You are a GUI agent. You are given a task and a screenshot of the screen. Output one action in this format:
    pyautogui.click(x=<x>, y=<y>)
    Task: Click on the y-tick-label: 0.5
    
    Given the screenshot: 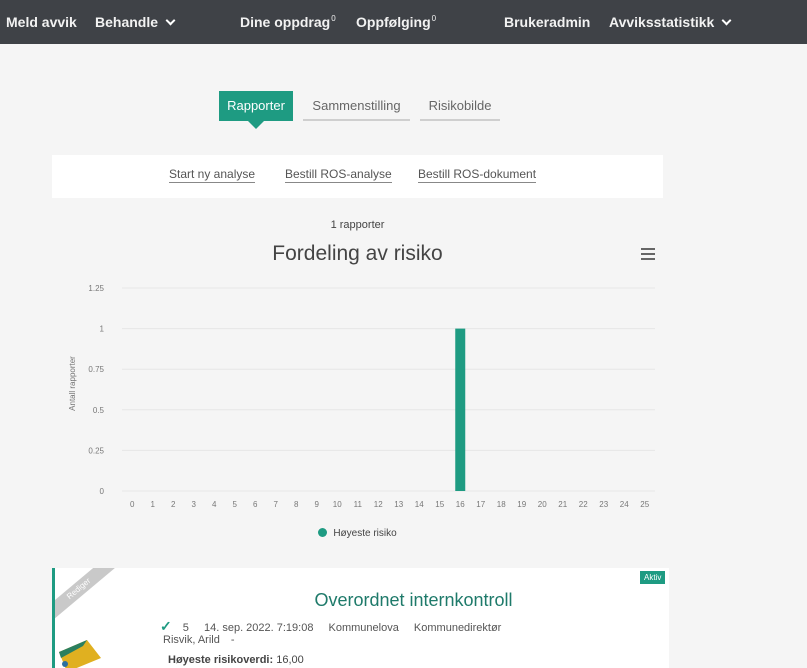 What is the action you would take?
    pyautogui.click(x=99, y=410)
    